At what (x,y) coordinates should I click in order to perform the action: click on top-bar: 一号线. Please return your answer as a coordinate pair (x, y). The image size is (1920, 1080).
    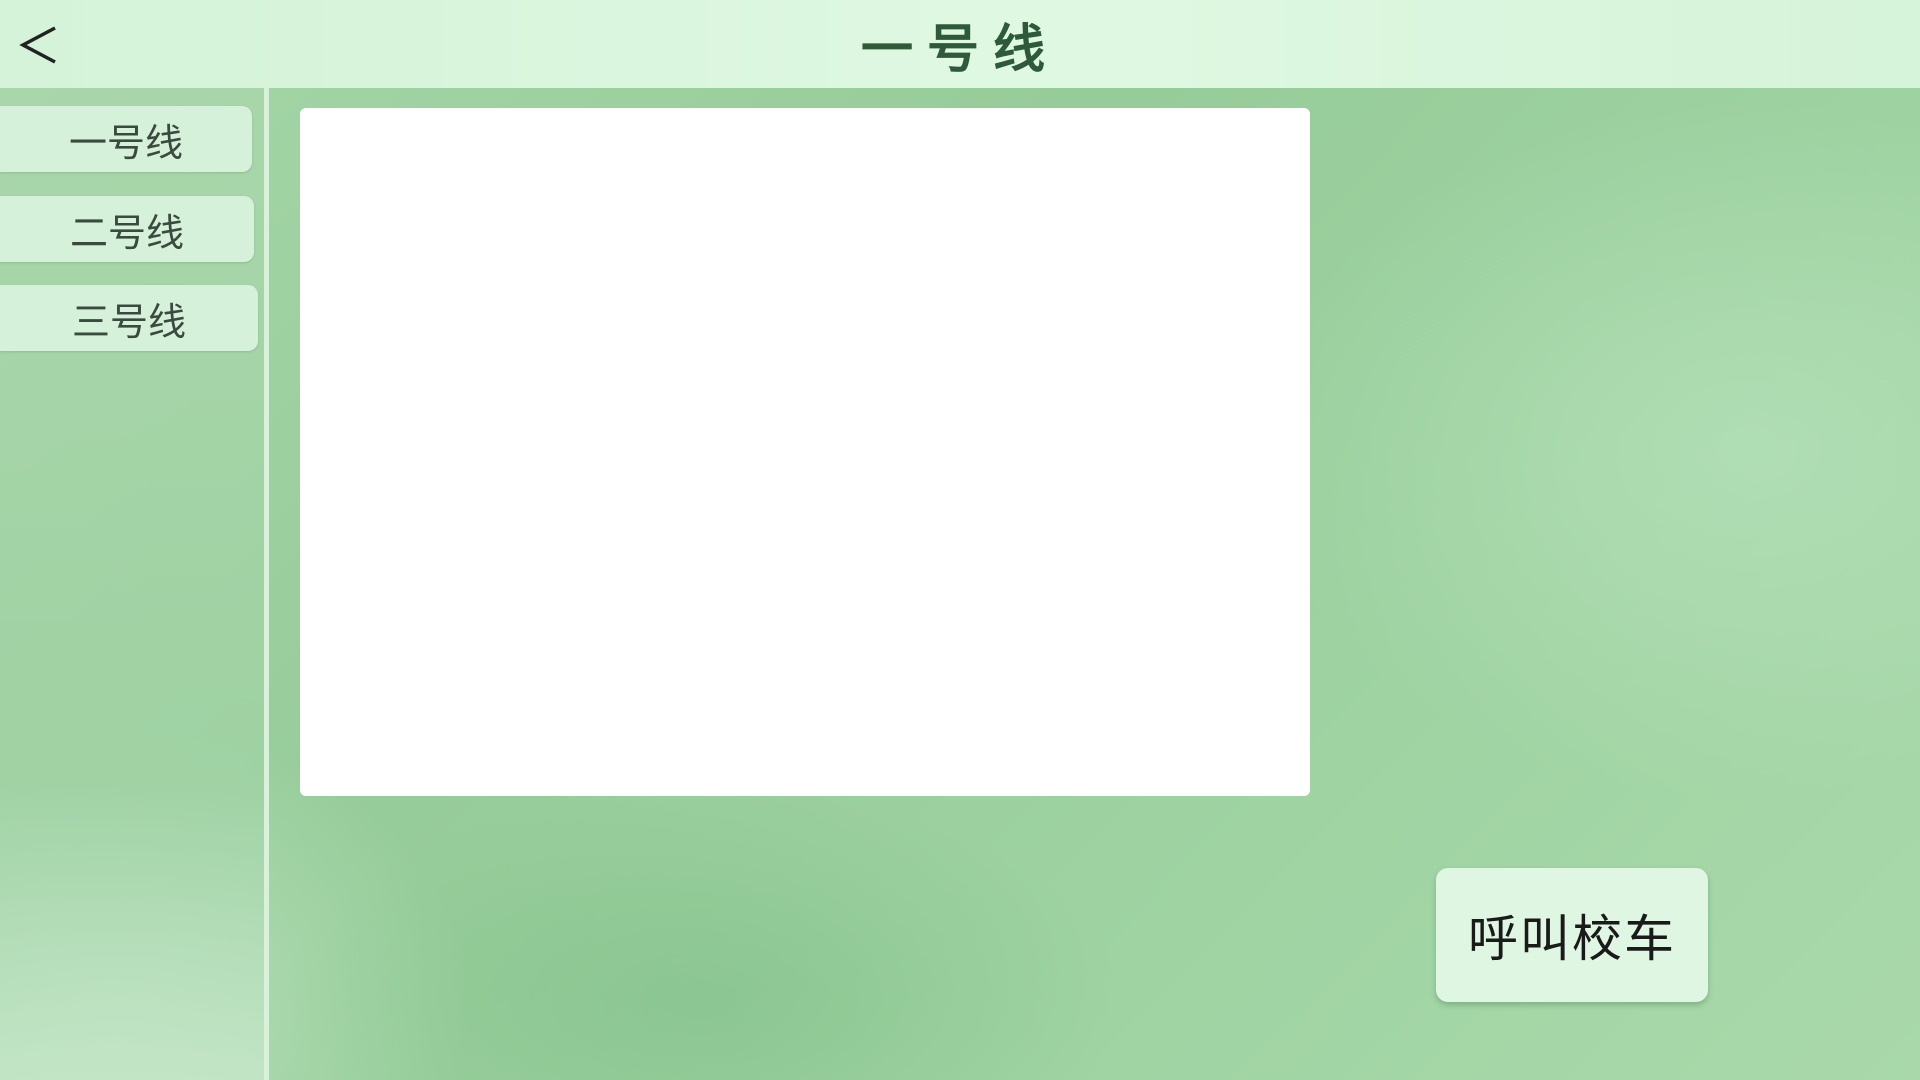
    Looking at the image, I should click on (960, 44).